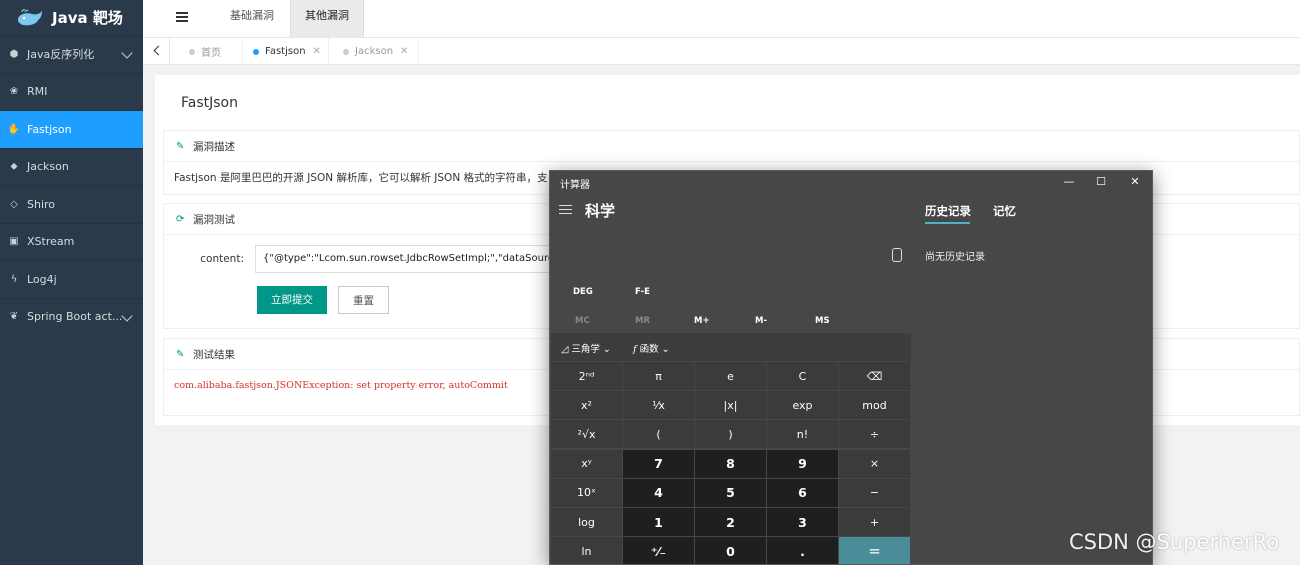 The image size is (1300, 565). I want to click on id-card-icon: ▣, so click(14, 242).